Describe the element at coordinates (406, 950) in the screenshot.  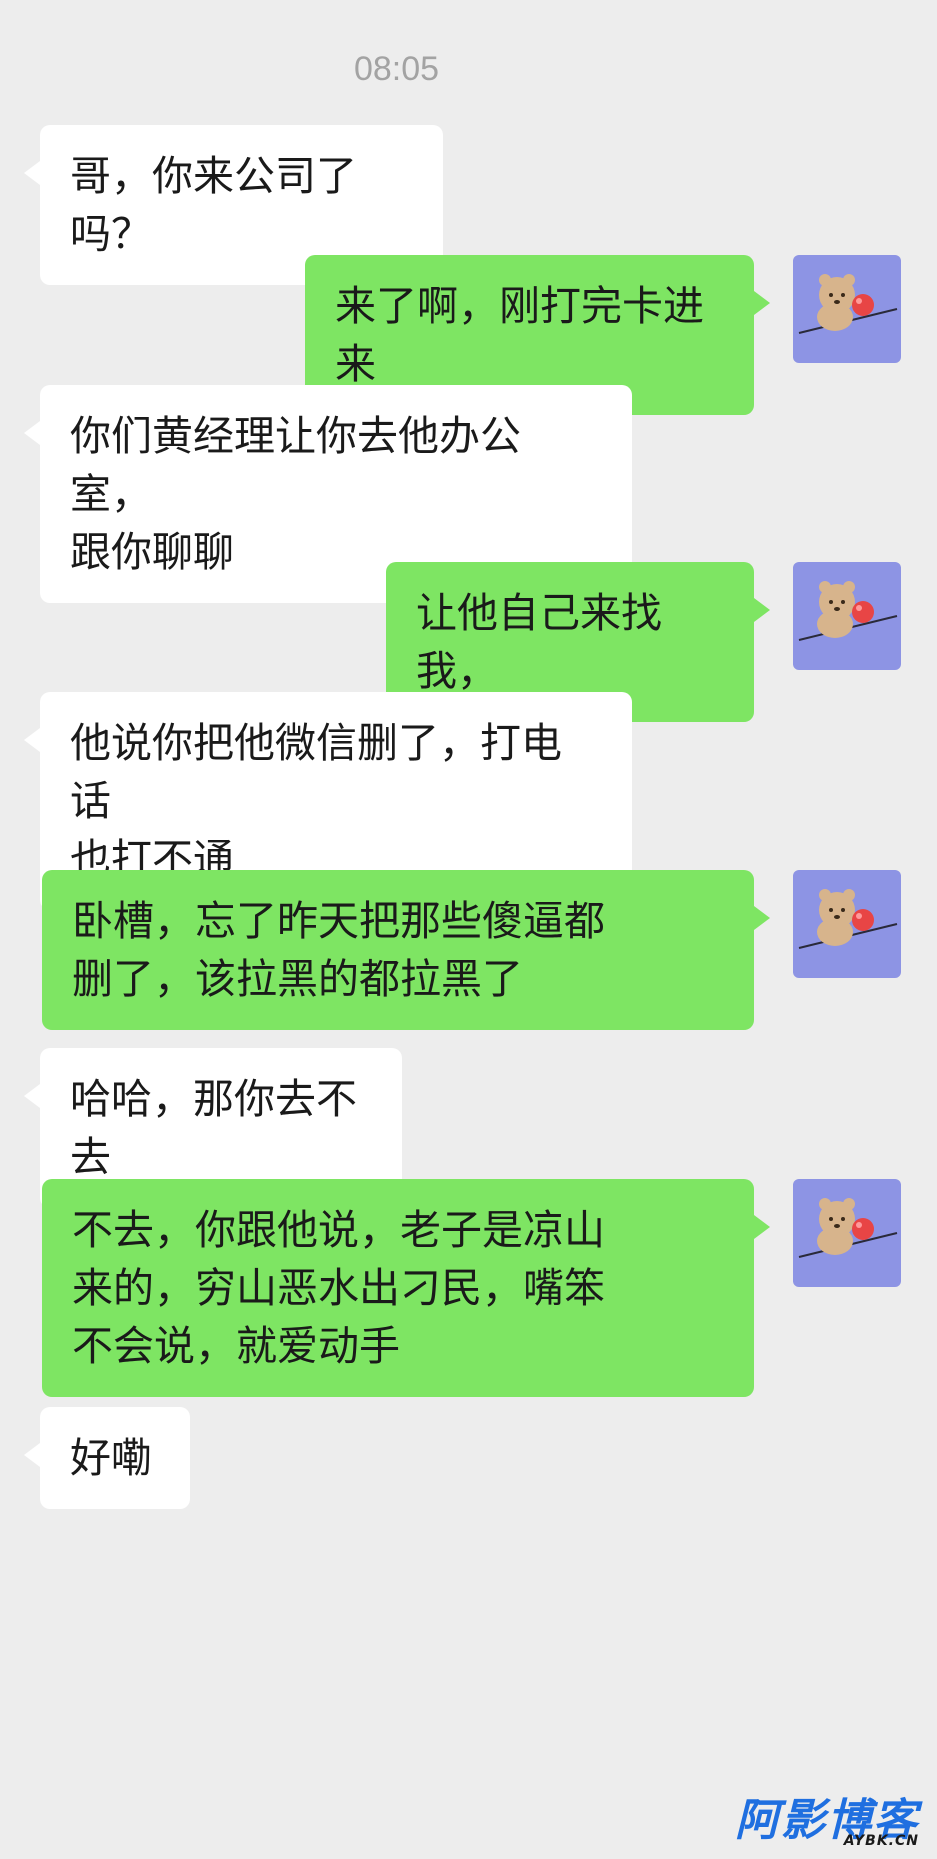
I see `message-bubble-outgoing: 卧槽，忘了昨天把那些傻逼都 删了，该拉黑的都拉黑了` at that location.